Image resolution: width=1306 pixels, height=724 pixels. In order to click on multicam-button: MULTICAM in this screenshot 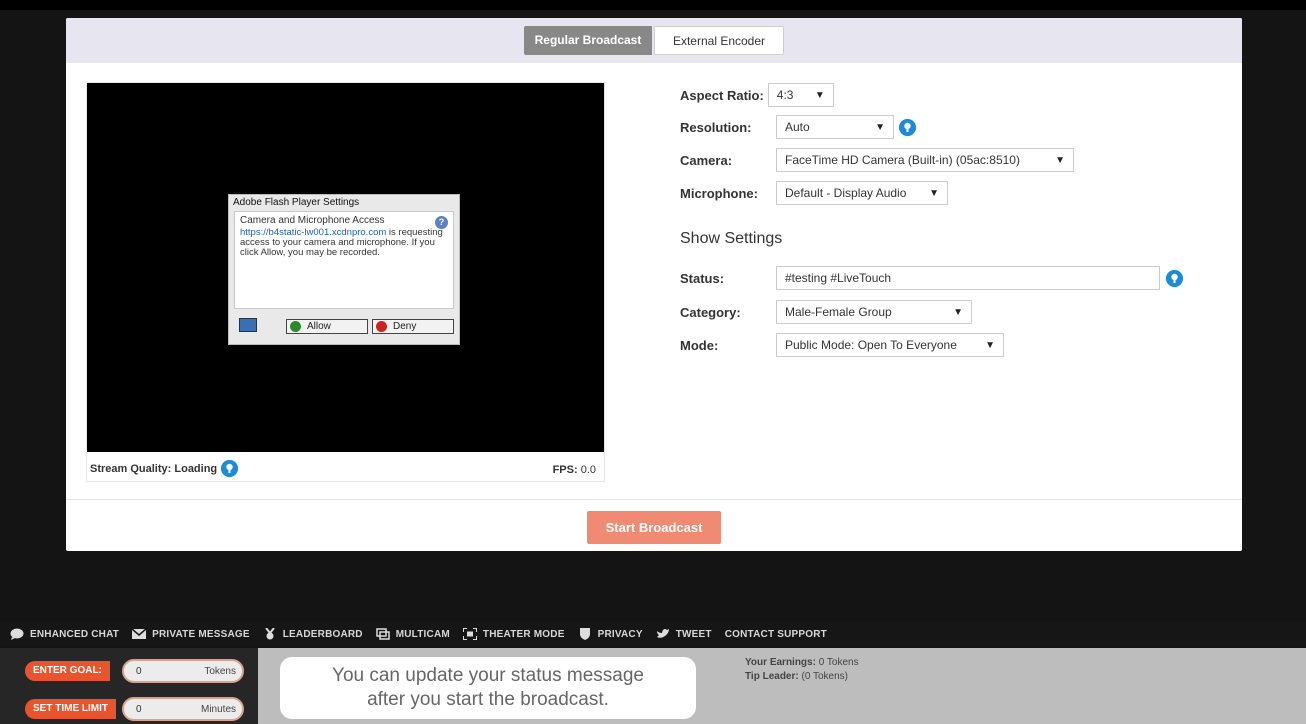, I will do `click(412, 634)`.